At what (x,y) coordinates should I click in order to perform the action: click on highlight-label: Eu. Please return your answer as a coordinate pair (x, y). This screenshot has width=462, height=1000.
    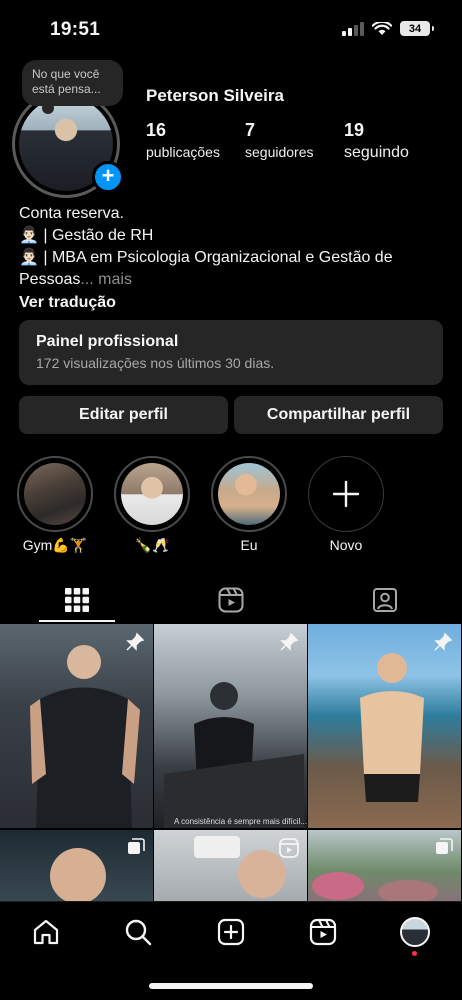
    Looking at the image, I should click on (249, 545).